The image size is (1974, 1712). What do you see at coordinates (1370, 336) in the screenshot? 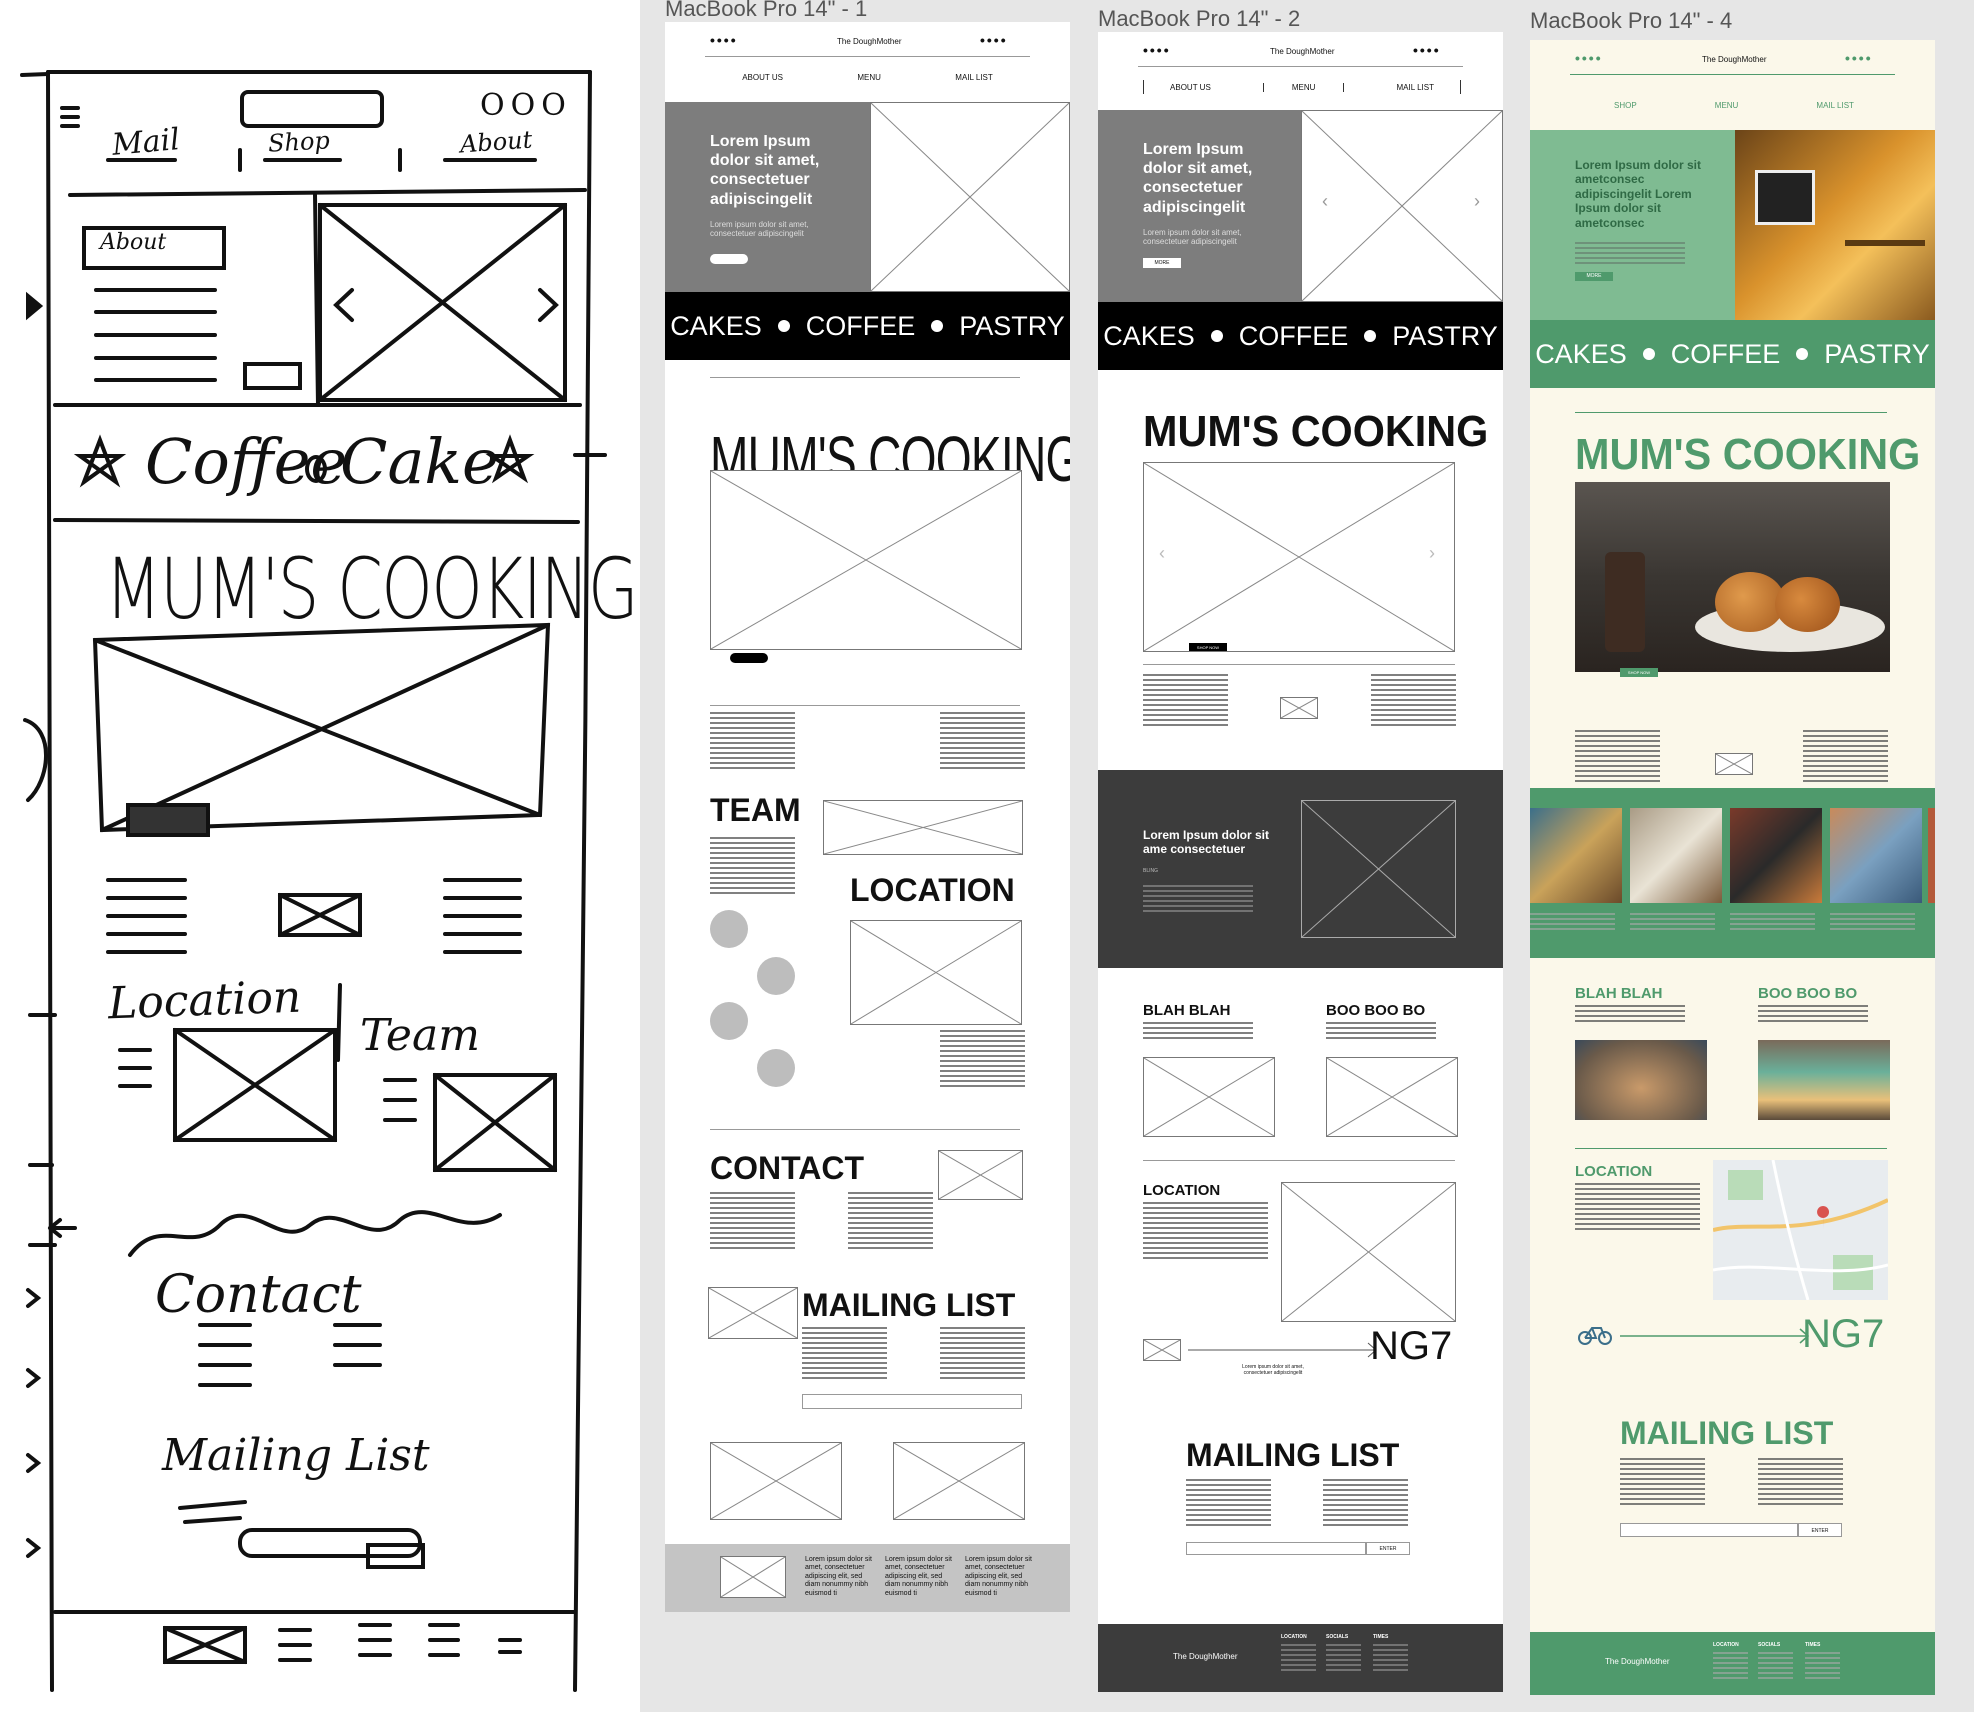
I see `wf2-strip-dot` at bounding box center [1370, 336].